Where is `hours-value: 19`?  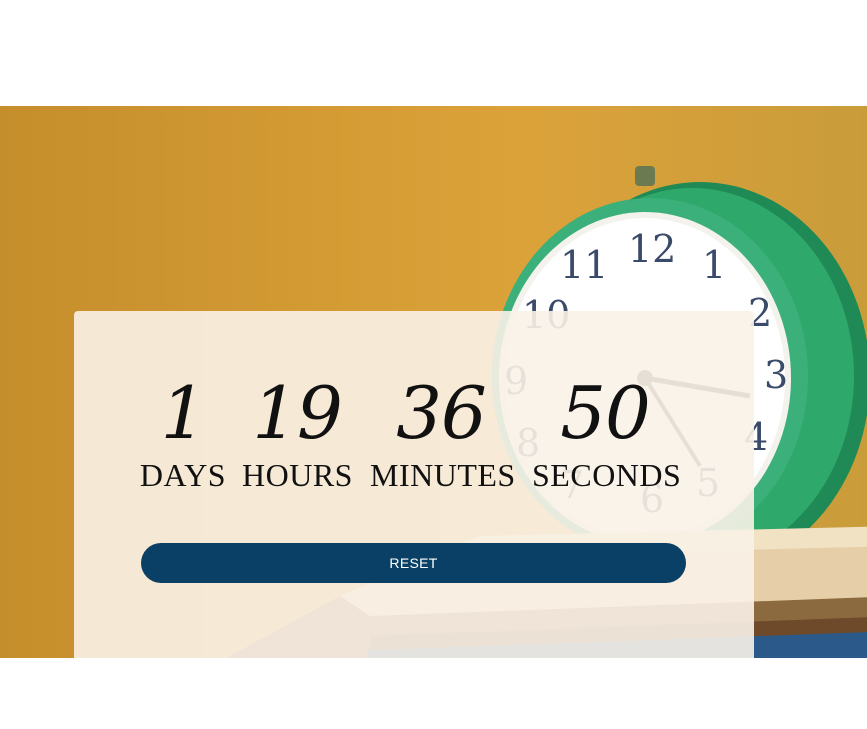 hours-value: 19 is located at coordinates (297, 413).